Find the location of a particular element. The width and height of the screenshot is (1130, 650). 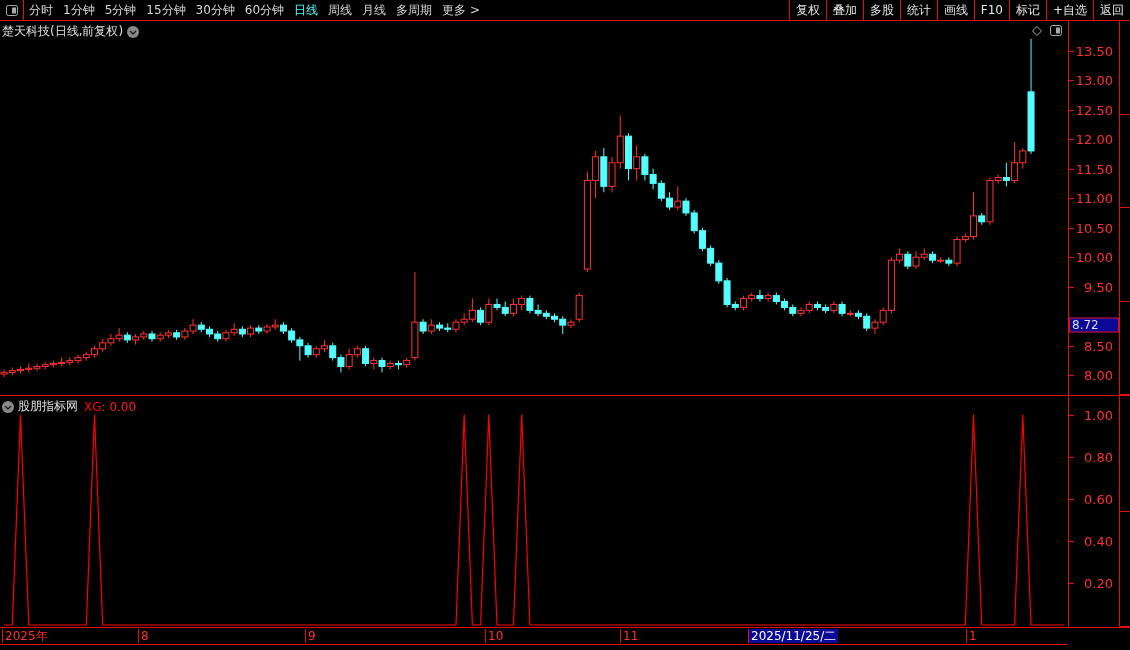

period-tab: 多周期 is located at coordinates (414, 10).